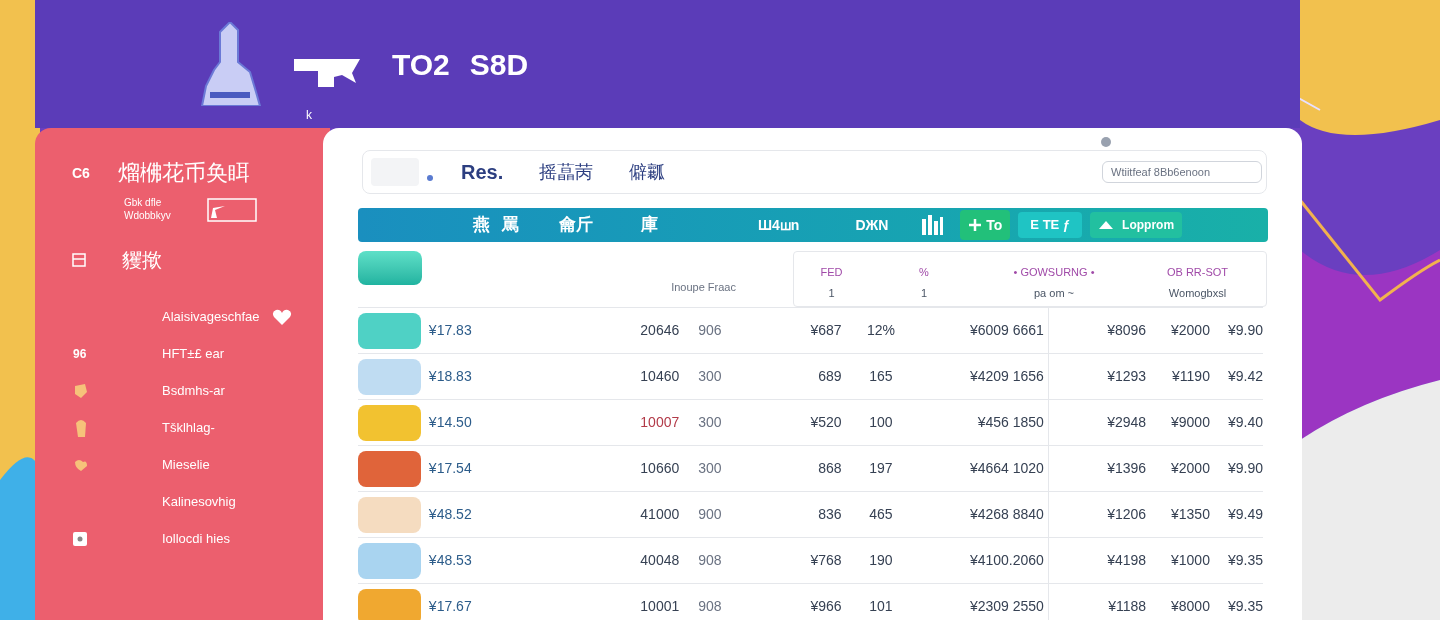  What do you see at coordinates (829, 468) in the screenshot?
I see `table-cell-text: 868` at bounding box center [829, 468].